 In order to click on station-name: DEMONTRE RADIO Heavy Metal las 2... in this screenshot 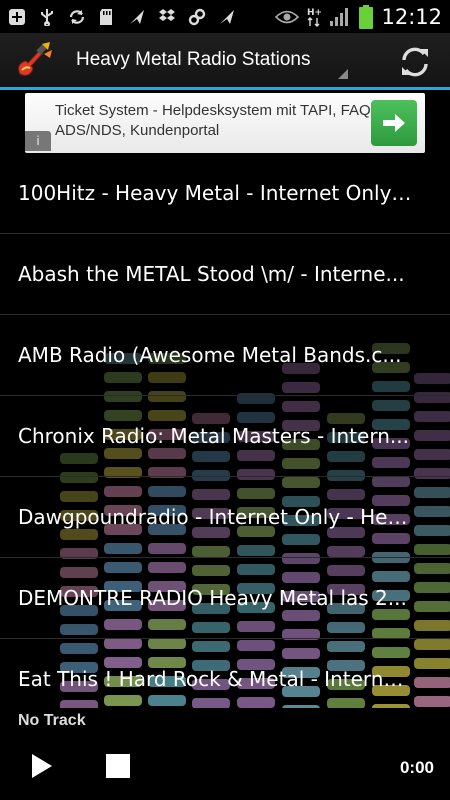, I will do `click(212, 598)`.